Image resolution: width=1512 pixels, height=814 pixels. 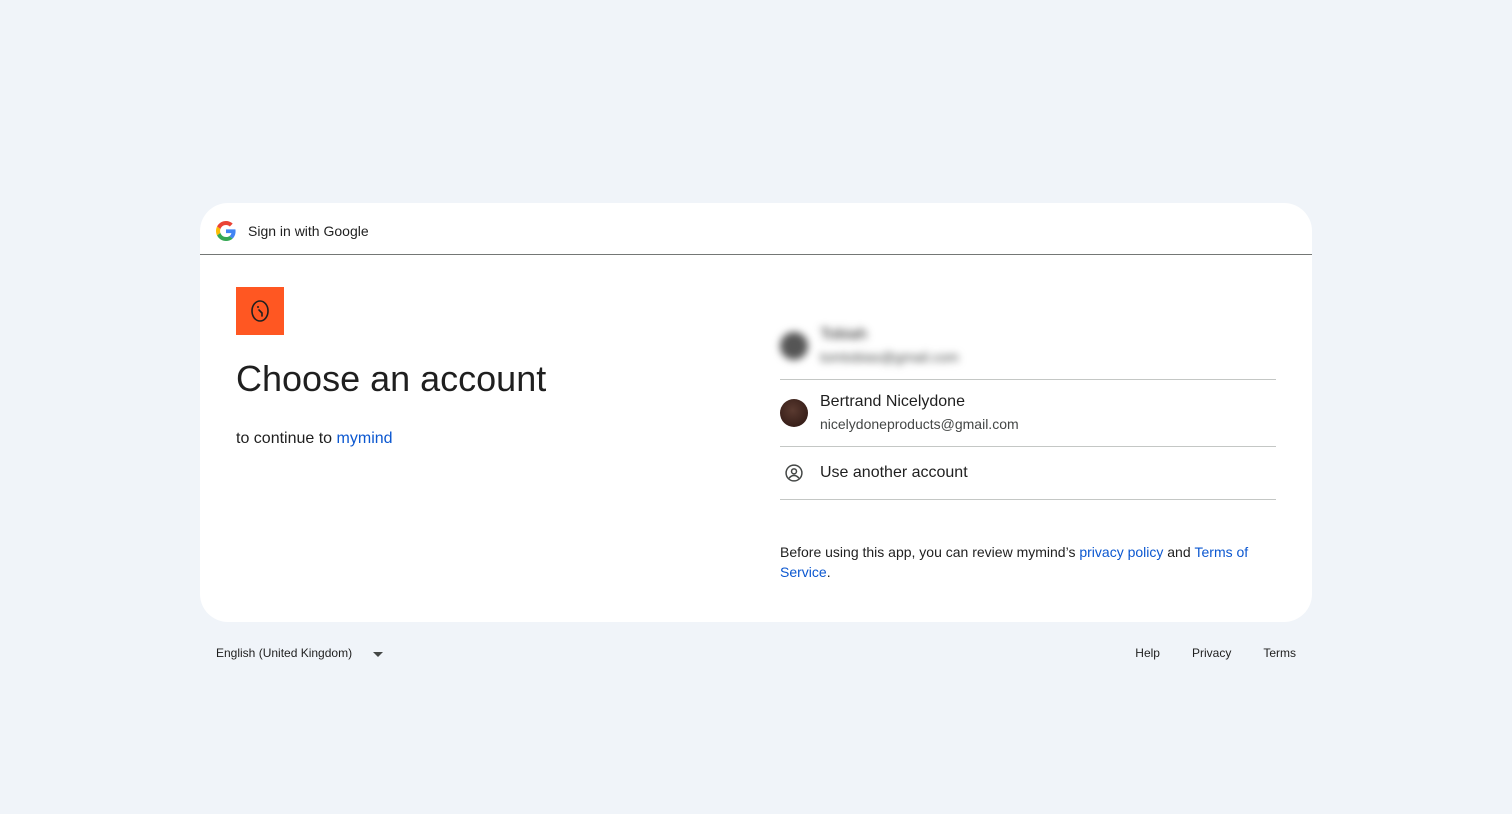 I want to click on subtitle: to continue to mymind, so click(x=314, y=439).